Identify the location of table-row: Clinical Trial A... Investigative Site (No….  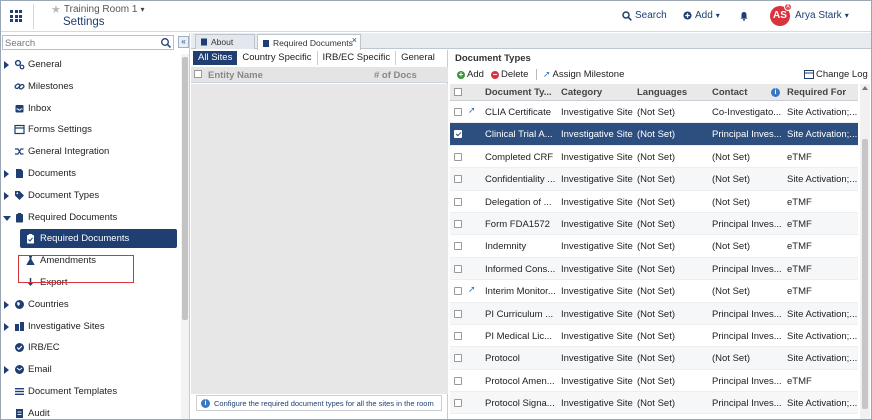
(654, 134).